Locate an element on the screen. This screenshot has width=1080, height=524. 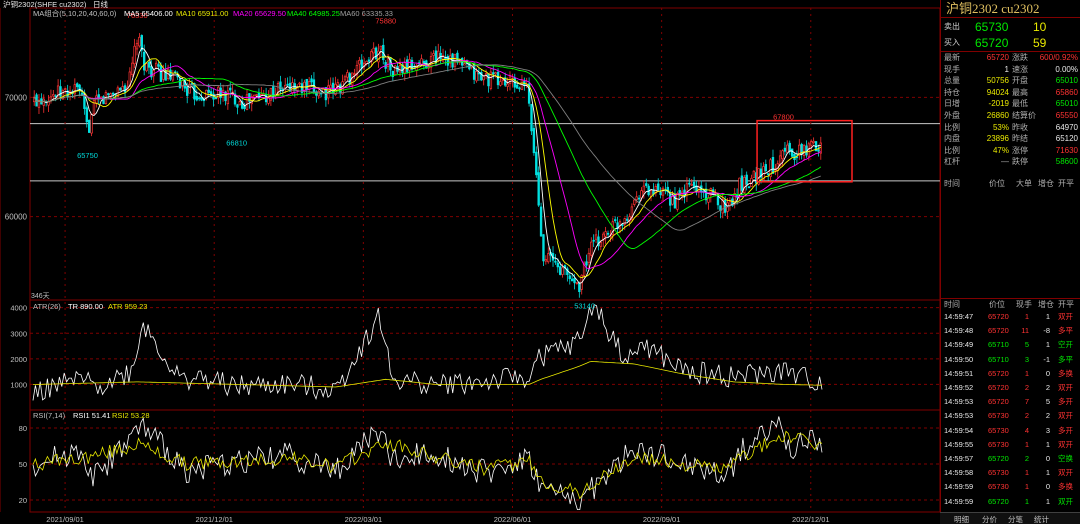
tick-oi: -1 is located at coordinates (1046, 359).